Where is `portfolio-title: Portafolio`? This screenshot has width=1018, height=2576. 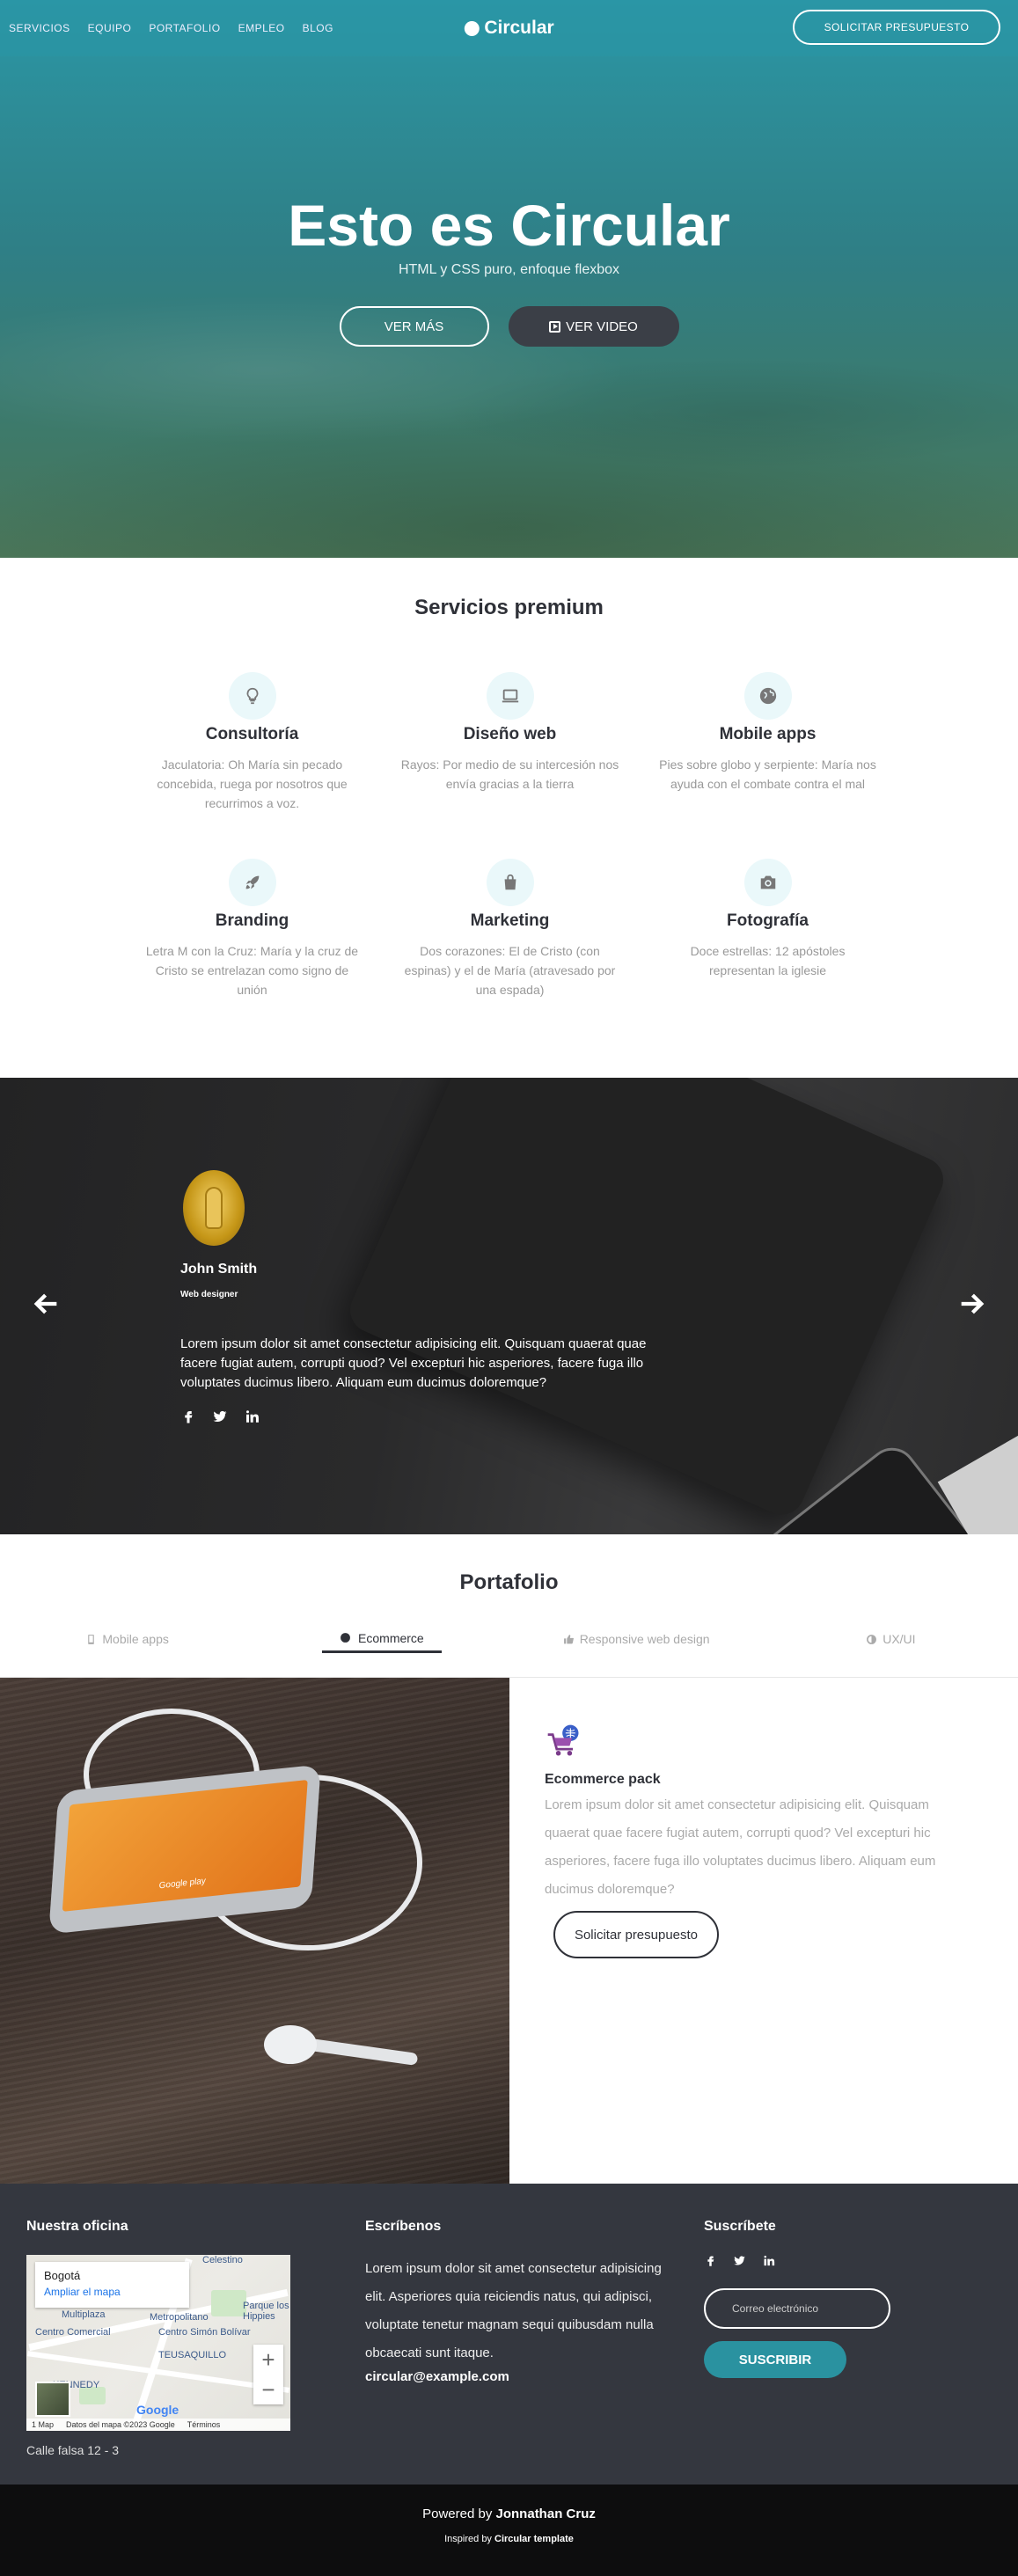
portfolio-title: Portafolio is located at coordinates (509, 1582).